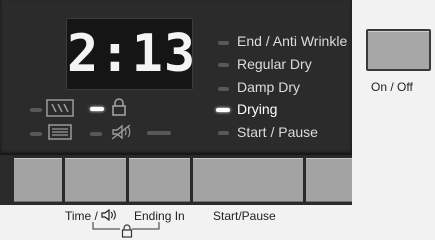  Describe the element at coordinates (159, 216) in the screenshot. I see `ending-in-label: Ending In` at that location.